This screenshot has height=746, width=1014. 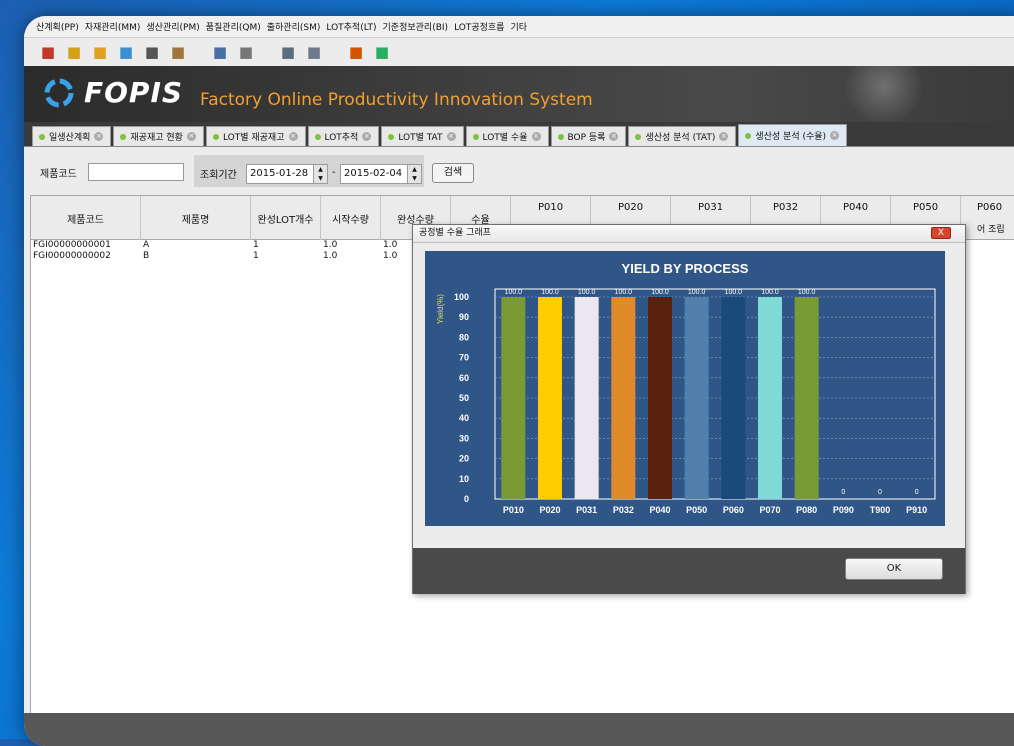 I want to click on download-icon: ■, so click(x=126, y=52).